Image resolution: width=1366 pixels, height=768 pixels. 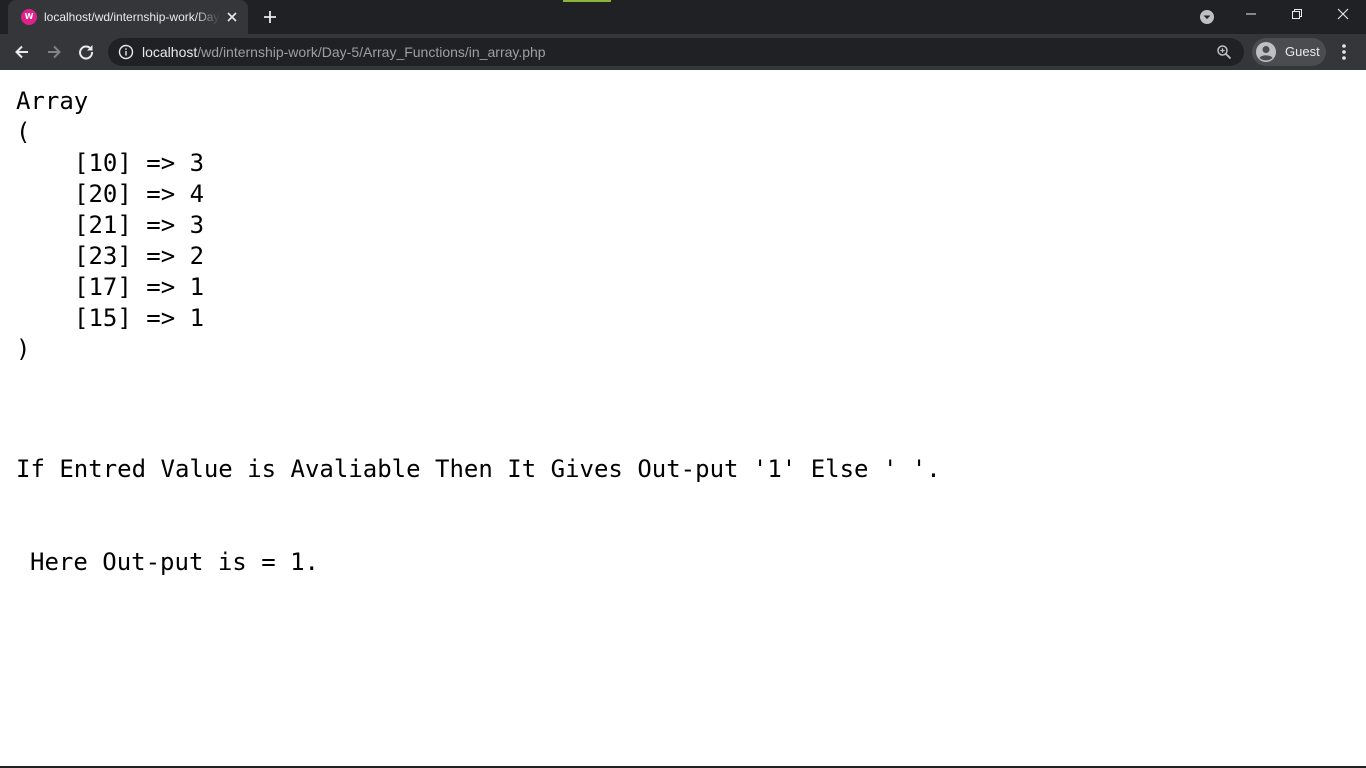 I want to click on forward-arrow-icon, so click(x=54, y=52).